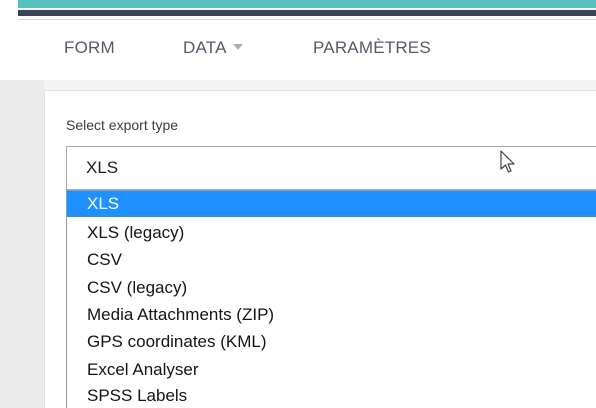 Image resolution: width=596 pixels, height=408 pixels. What do you see at coordinates (137, 287) in the screenshot?
I see `option-label: CSV (legacy)` at bounding box center [137, 287].